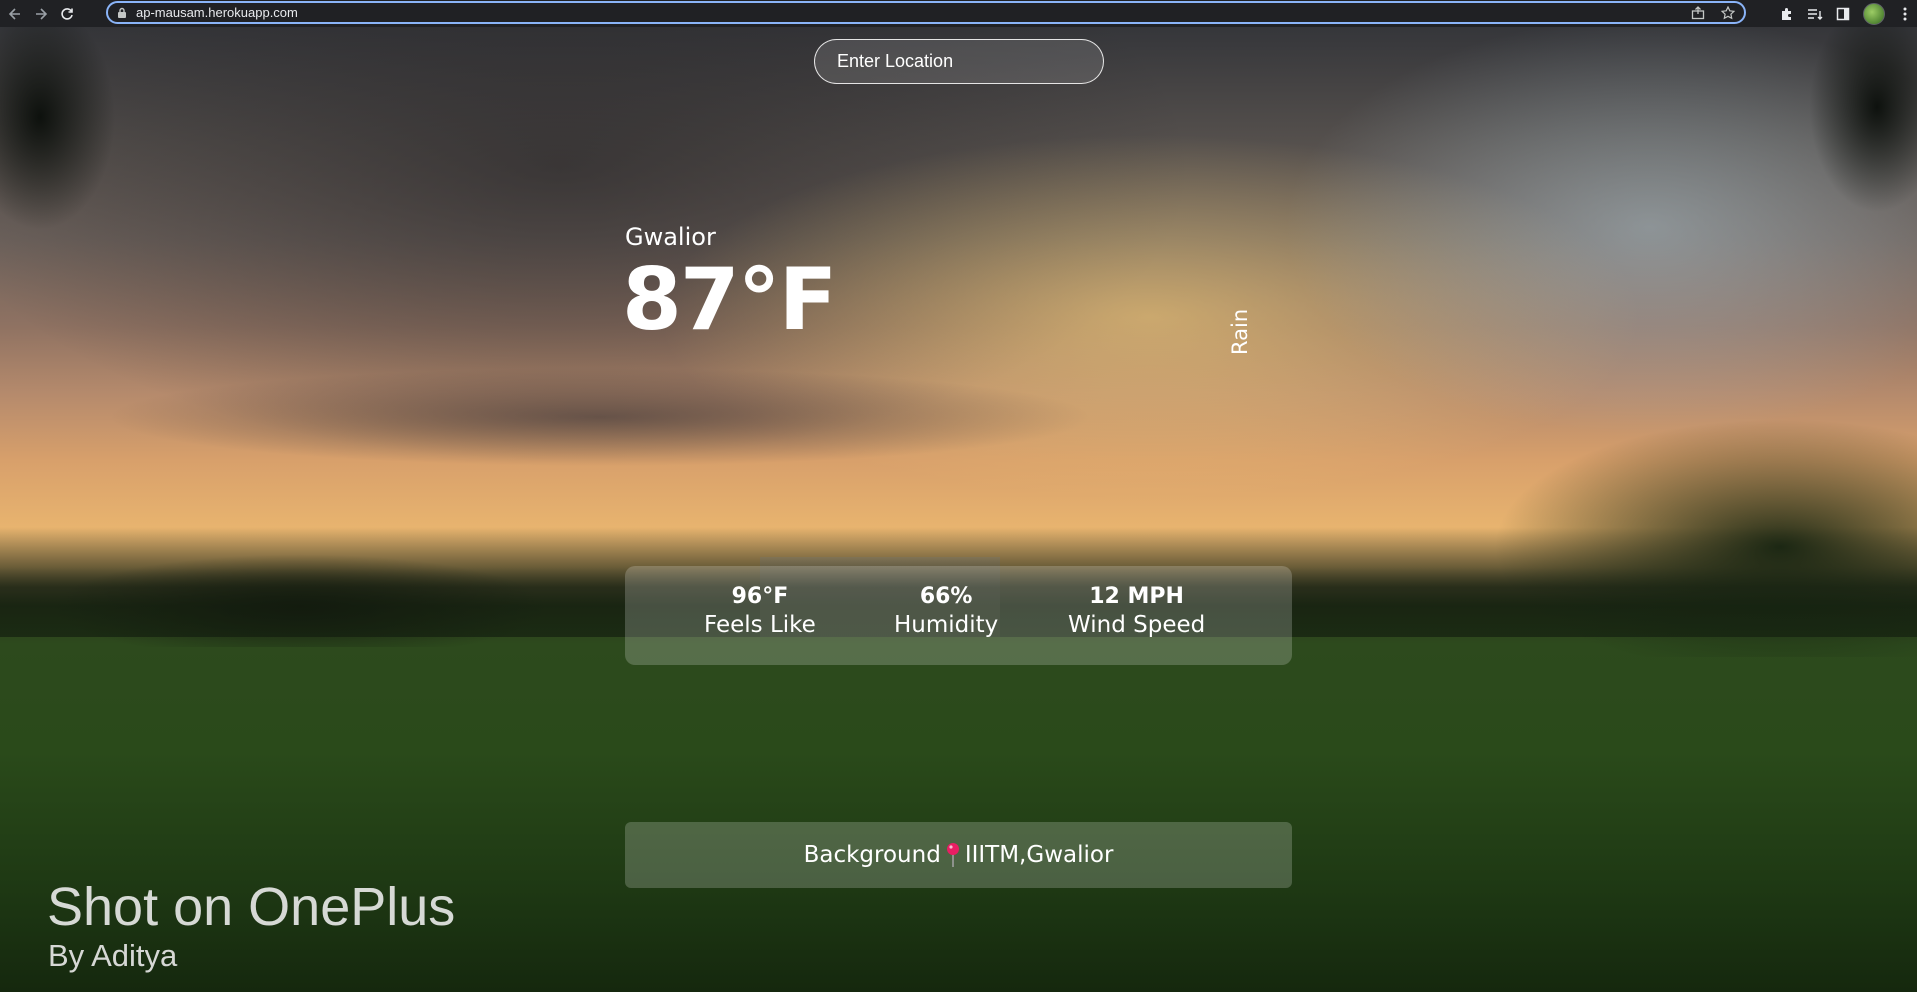 This screenshot has height=992, width=1917. What do you see at coordinates (1137, 625) in the screenshot?
I see `wind-speed-label: Wind Speed` at bounding box center [1137, 625].